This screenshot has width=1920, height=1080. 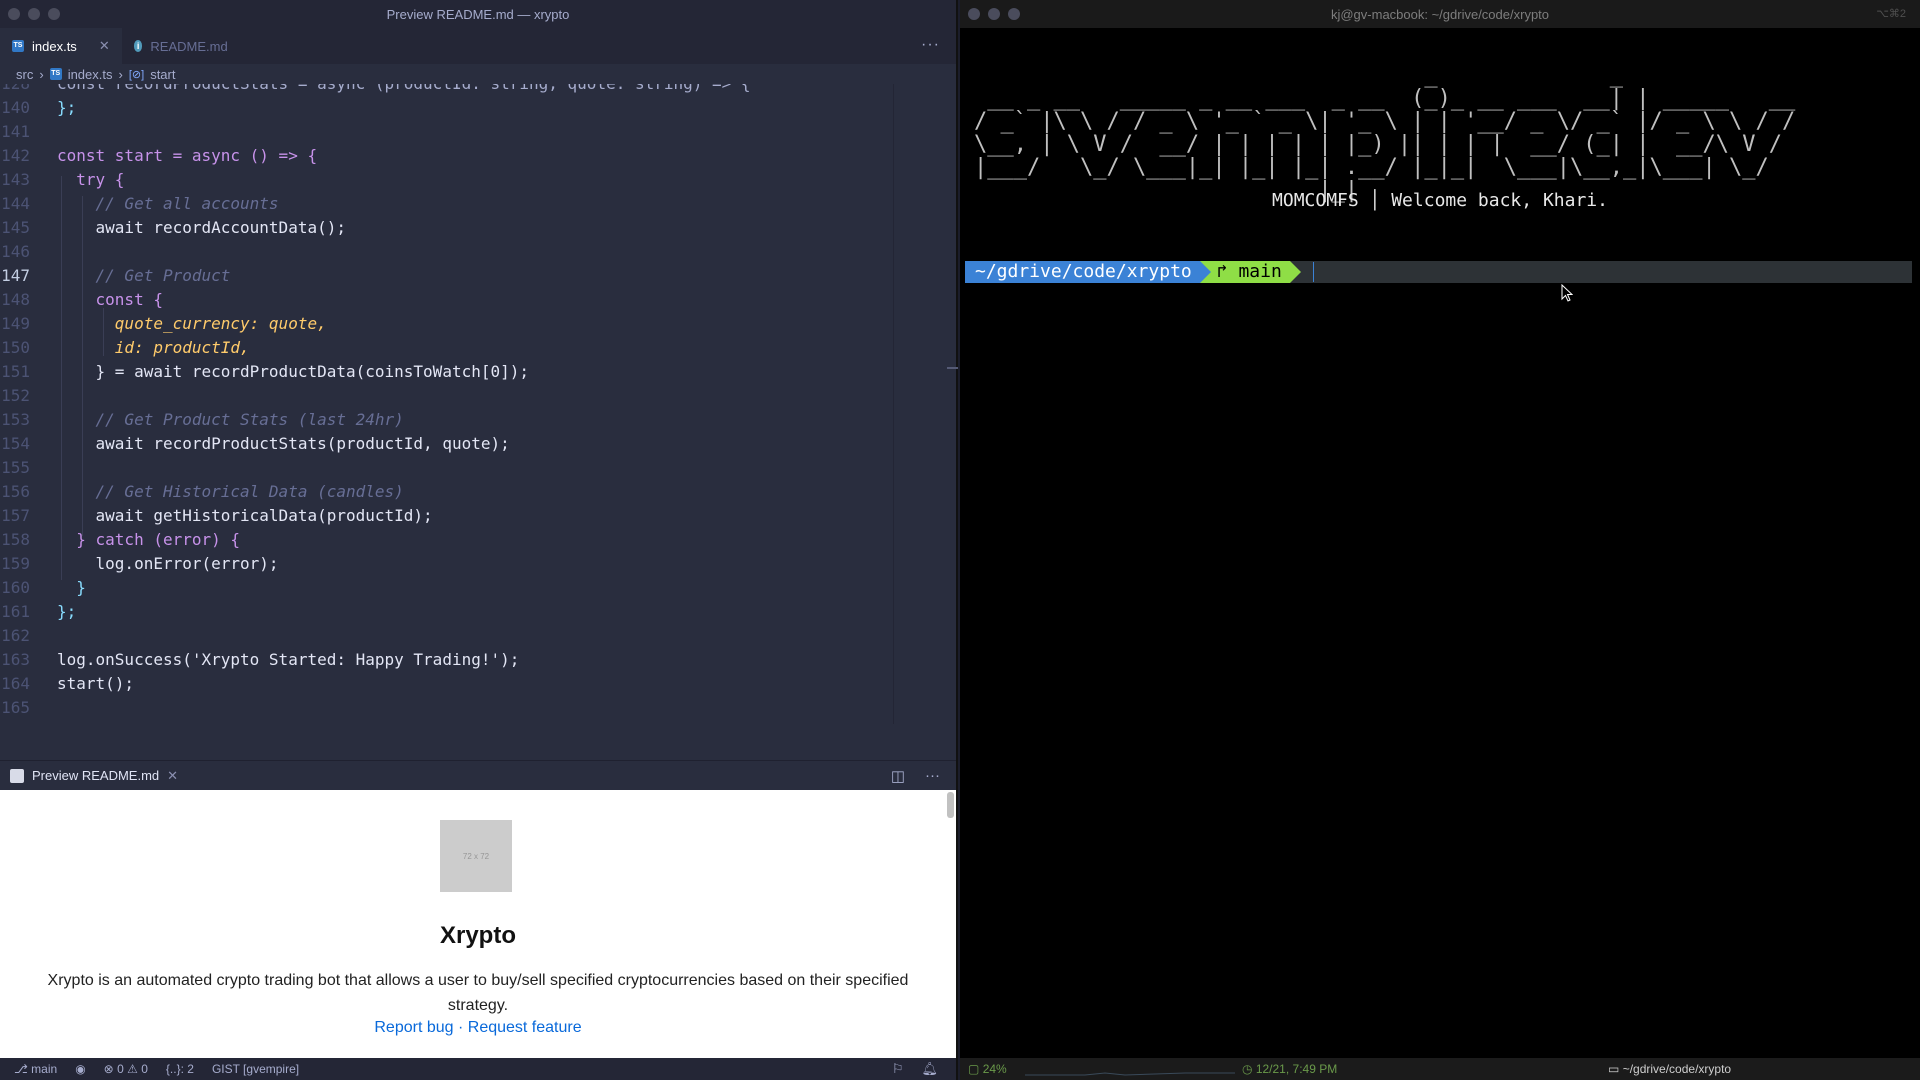 What do you see at coordinates (159, 155) in the screenshot?
I see `code-line: 142 const start = async () => {` at bounding box center [159, 155].